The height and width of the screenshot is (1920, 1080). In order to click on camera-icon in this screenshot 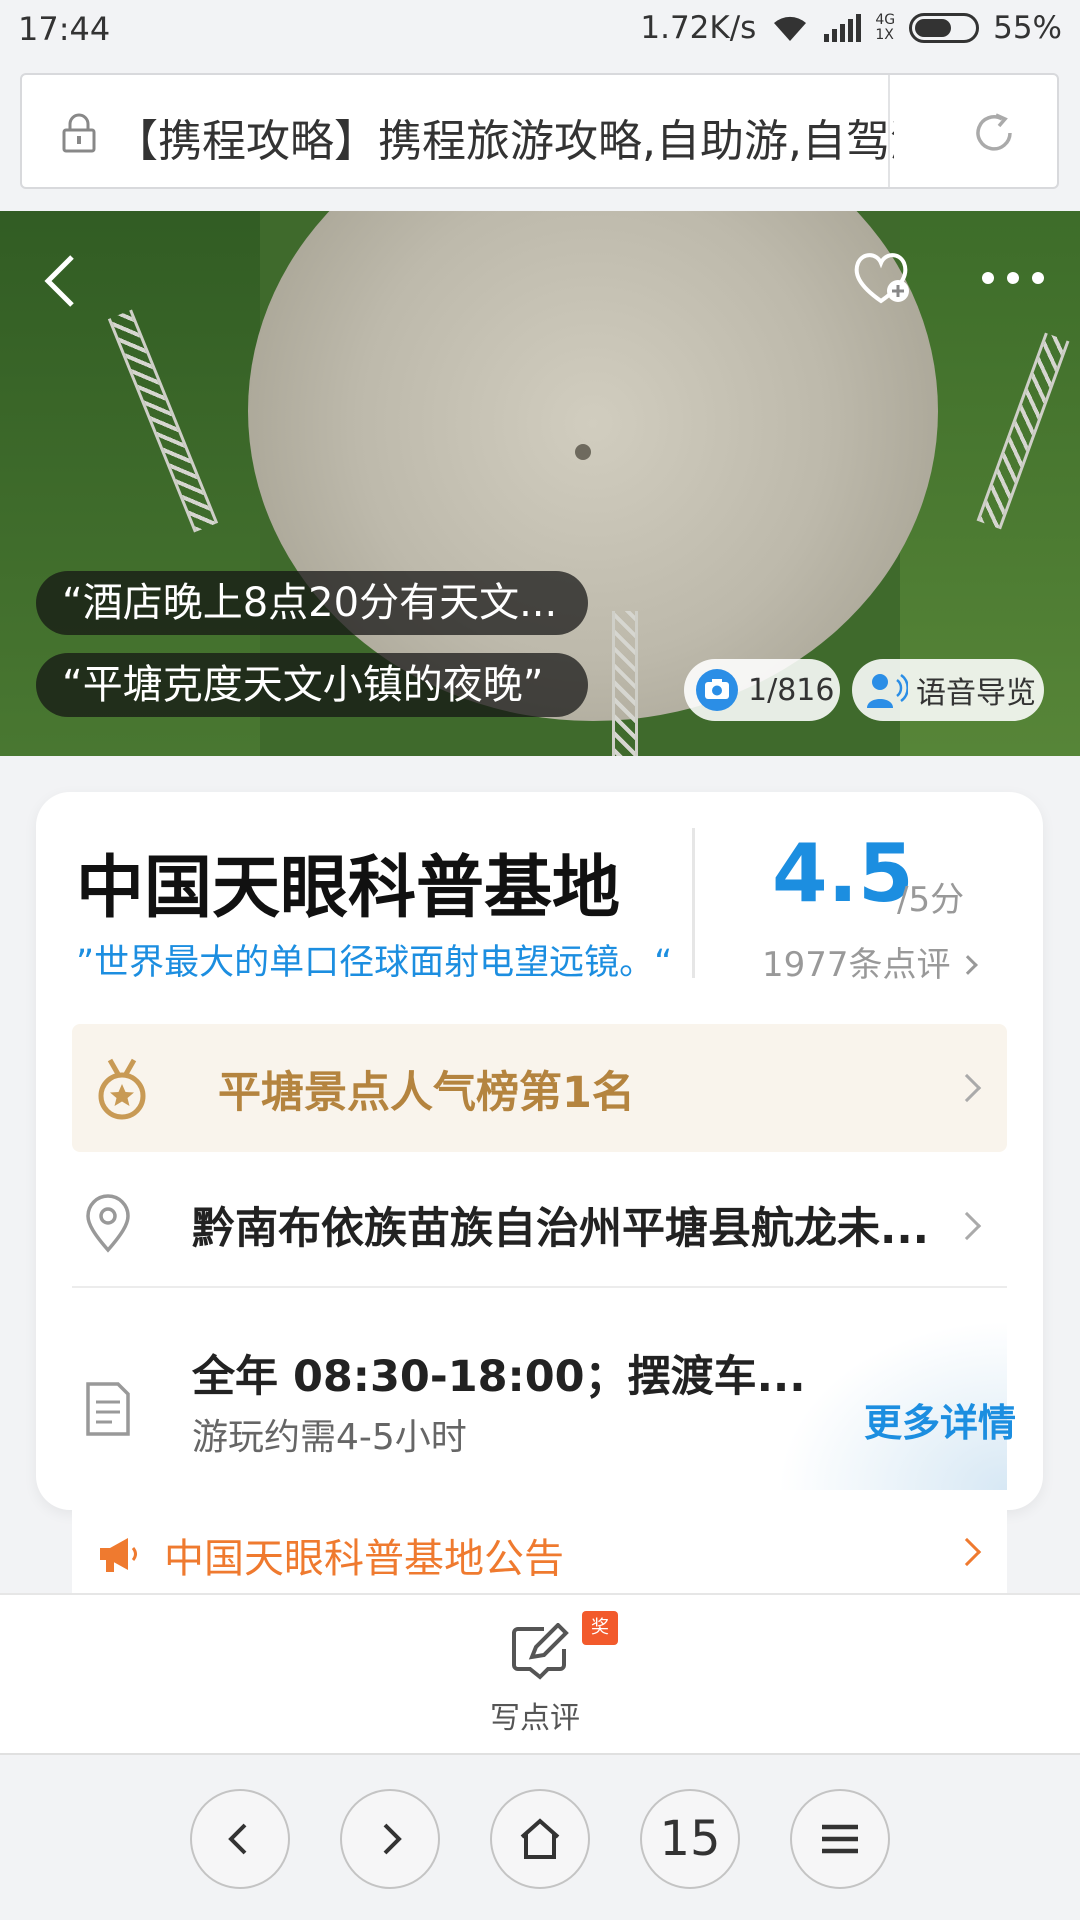, I will do `click(717, 690)`.